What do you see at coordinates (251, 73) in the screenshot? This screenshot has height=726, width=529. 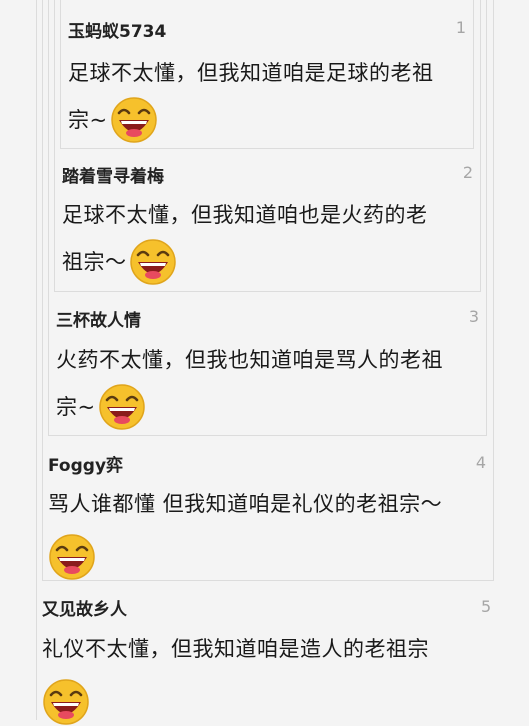 I see `comment-text-line: 足球不太懂，但我知道咱是足球的老祖` at bounding box center [251, 73].